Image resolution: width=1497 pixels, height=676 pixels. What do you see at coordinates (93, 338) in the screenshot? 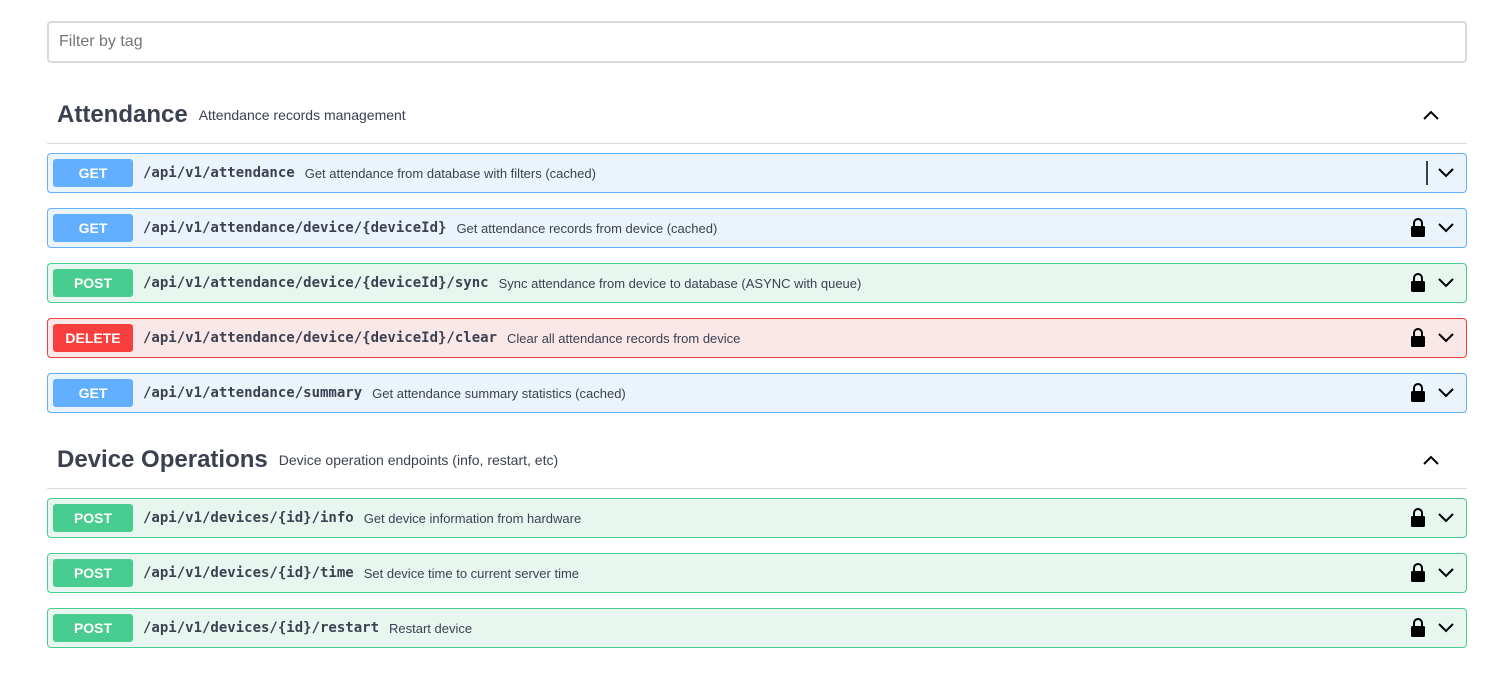
I see `method-badge: DELETE` at bounding box center [93, 338].